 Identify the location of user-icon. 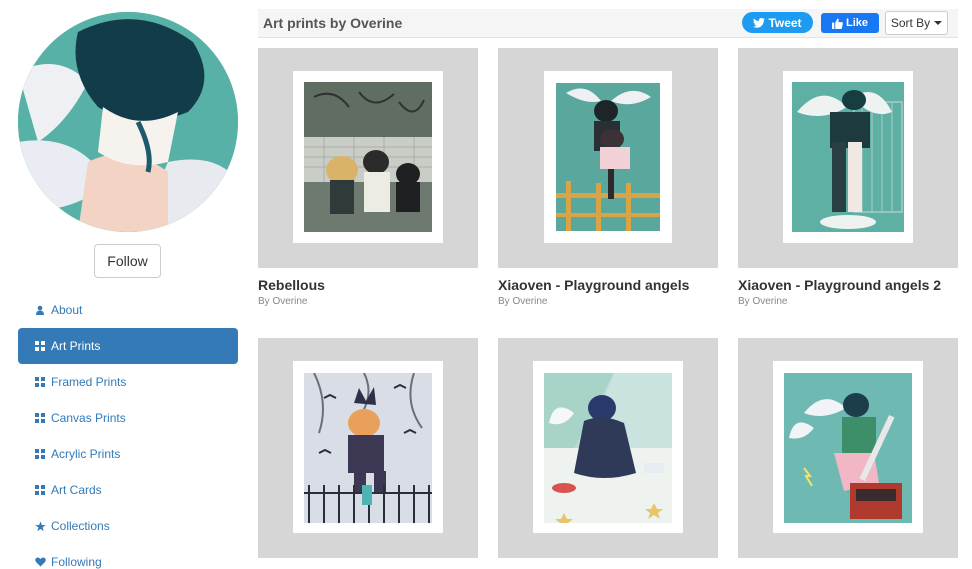
(40, 310).